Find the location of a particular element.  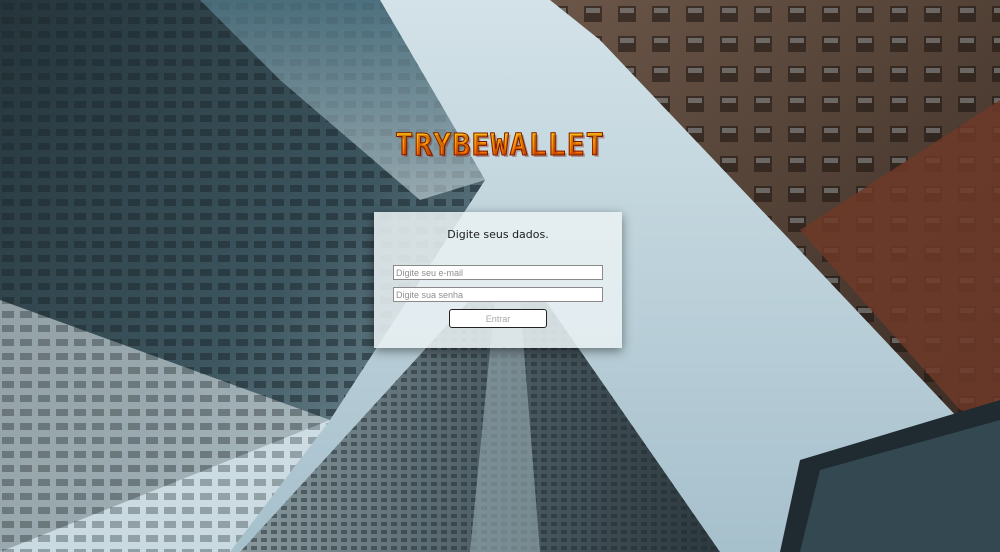

email-field is located at coordinates (498, 272).